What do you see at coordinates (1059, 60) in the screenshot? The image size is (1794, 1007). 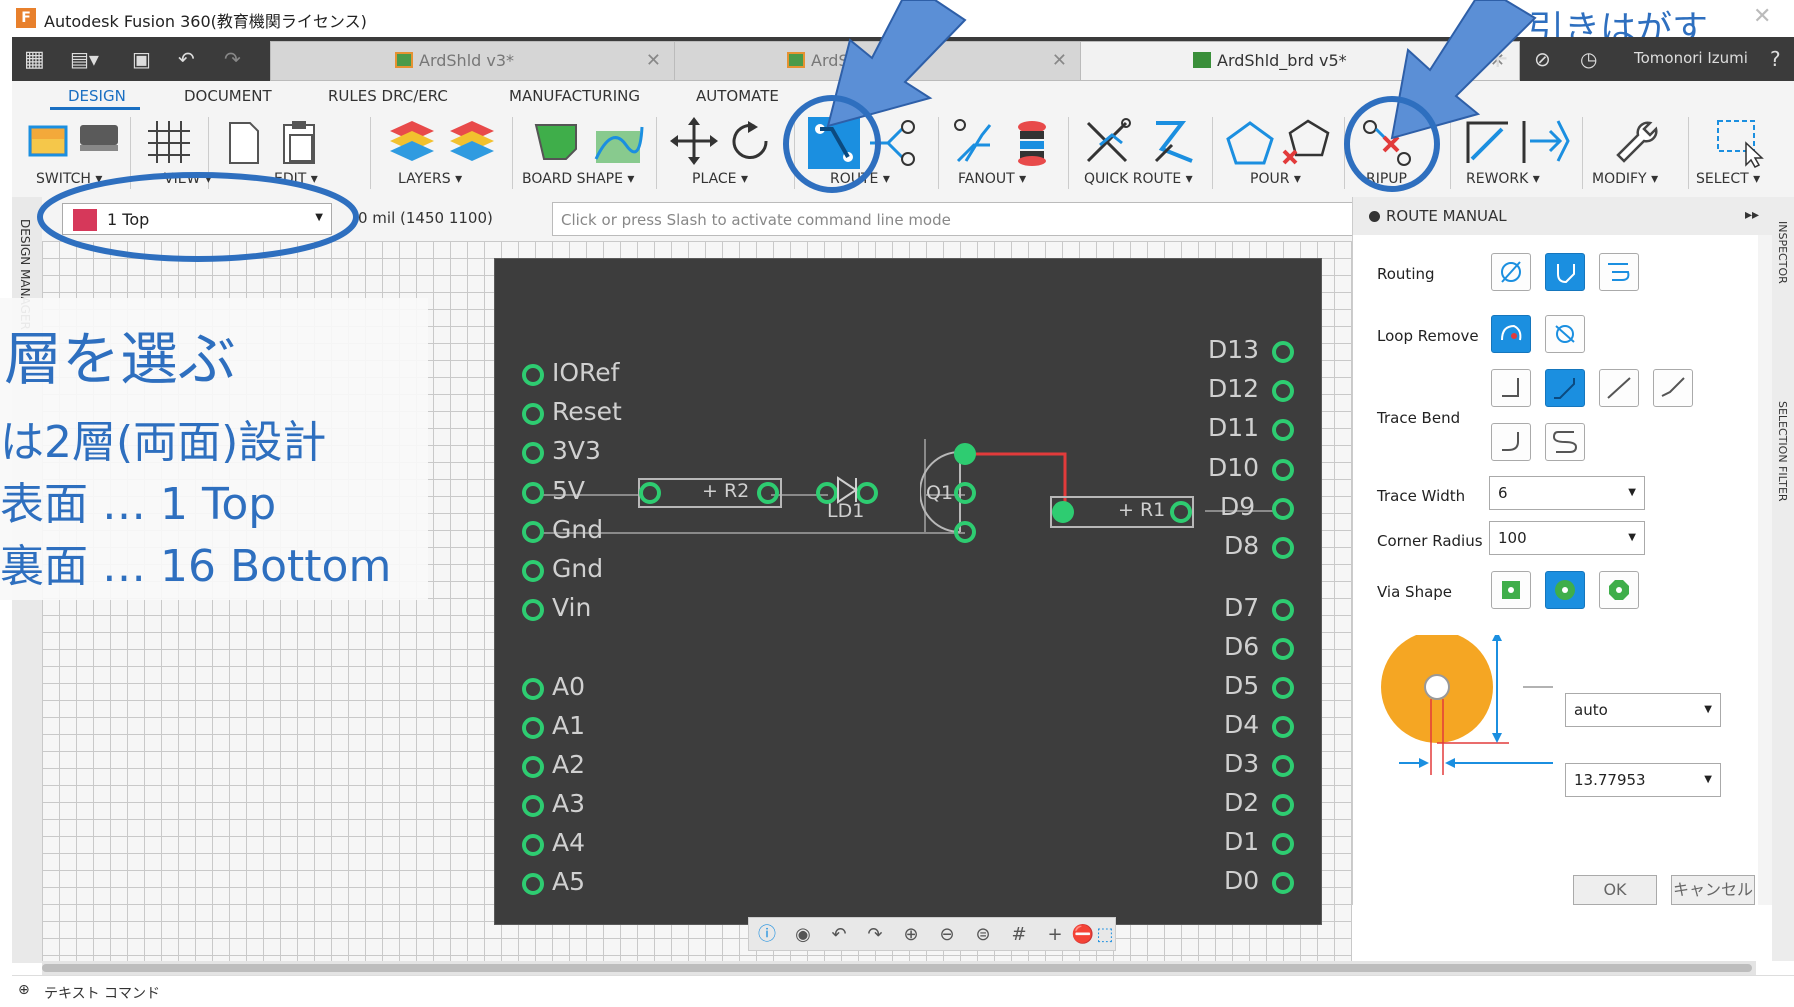 I see `close-tab-icon: ✕` at bounding box center [1059, 60].